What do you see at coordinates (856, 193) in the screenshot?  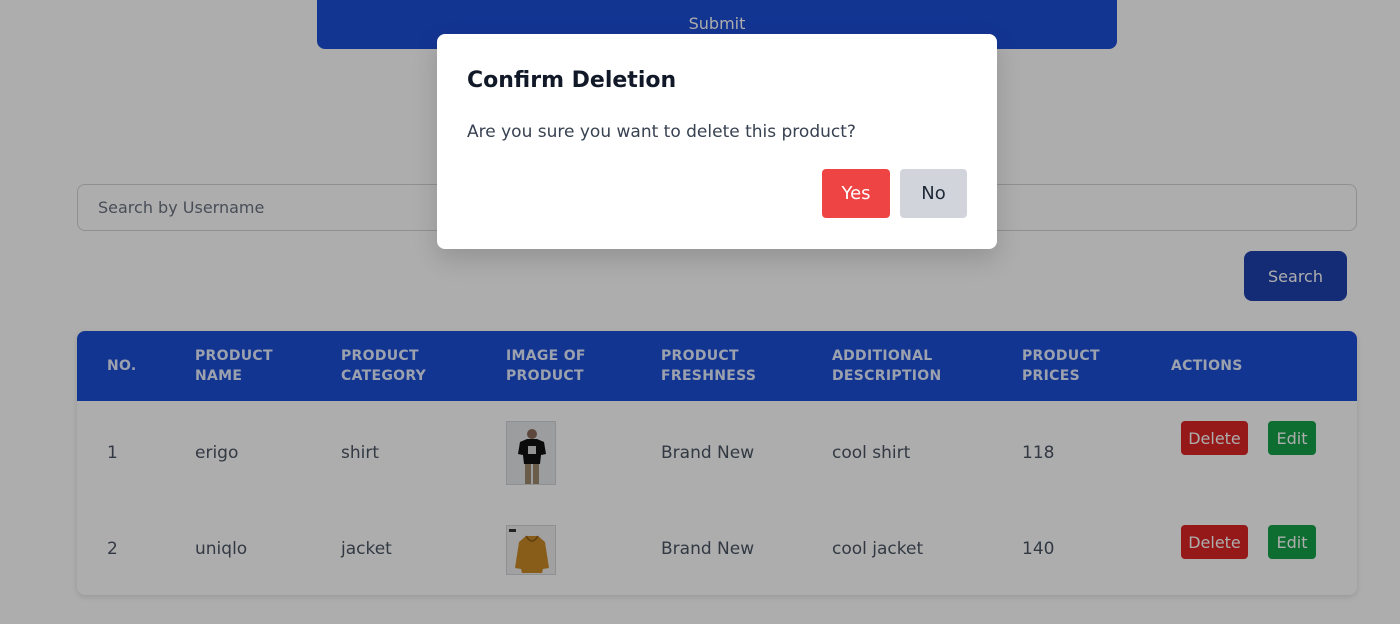 I see `confirm-yes-button: Yes` at bounding box center [856, 193].